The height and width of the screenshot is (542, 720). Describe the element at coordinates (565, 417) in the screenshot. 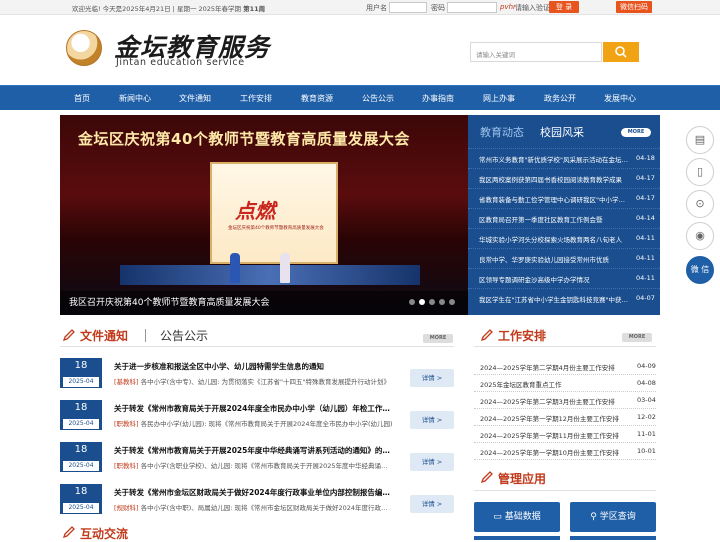

I see `list-item: 2024—2025学年第一学期12月份主要工作安排 12-02` at that location.